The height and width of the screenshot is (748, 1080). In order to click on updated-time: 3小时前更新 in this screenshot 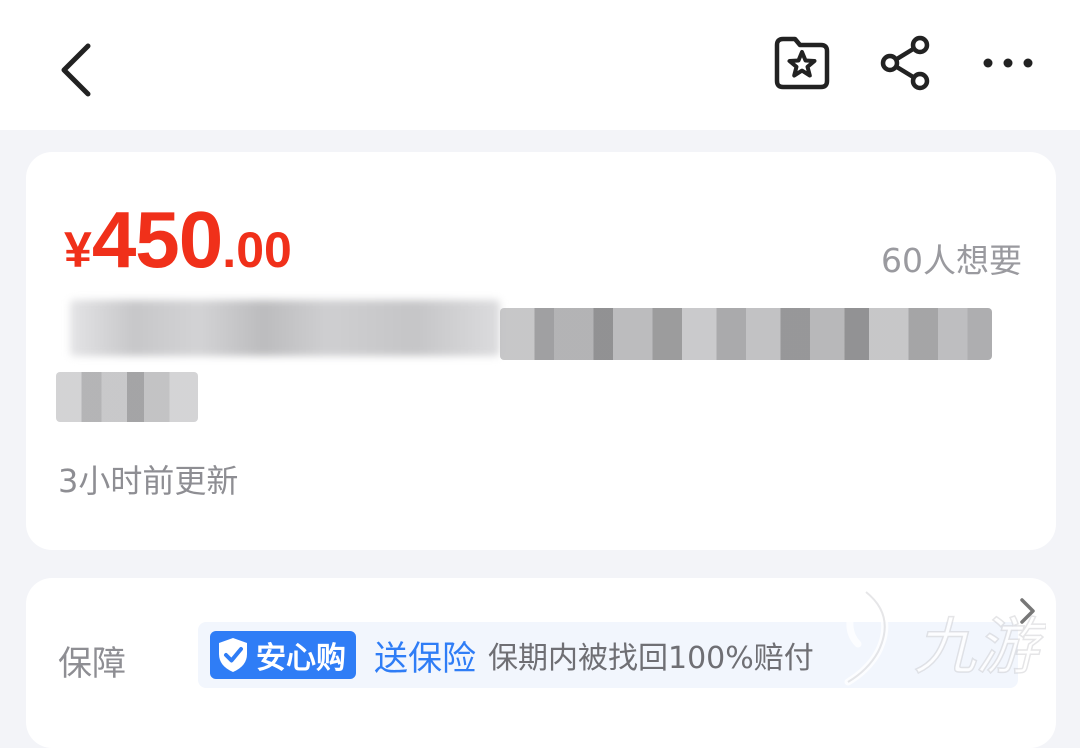, I will do `click(148, 481)`.